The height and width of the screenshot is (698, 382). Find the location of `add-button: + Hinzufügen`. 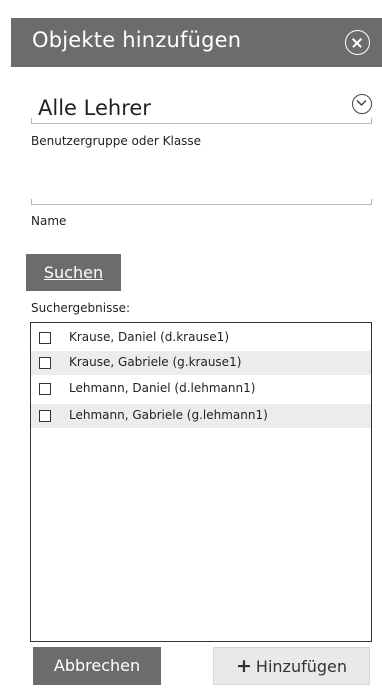

add-button: + Hinzufügen is located at coordinates (291, 666).